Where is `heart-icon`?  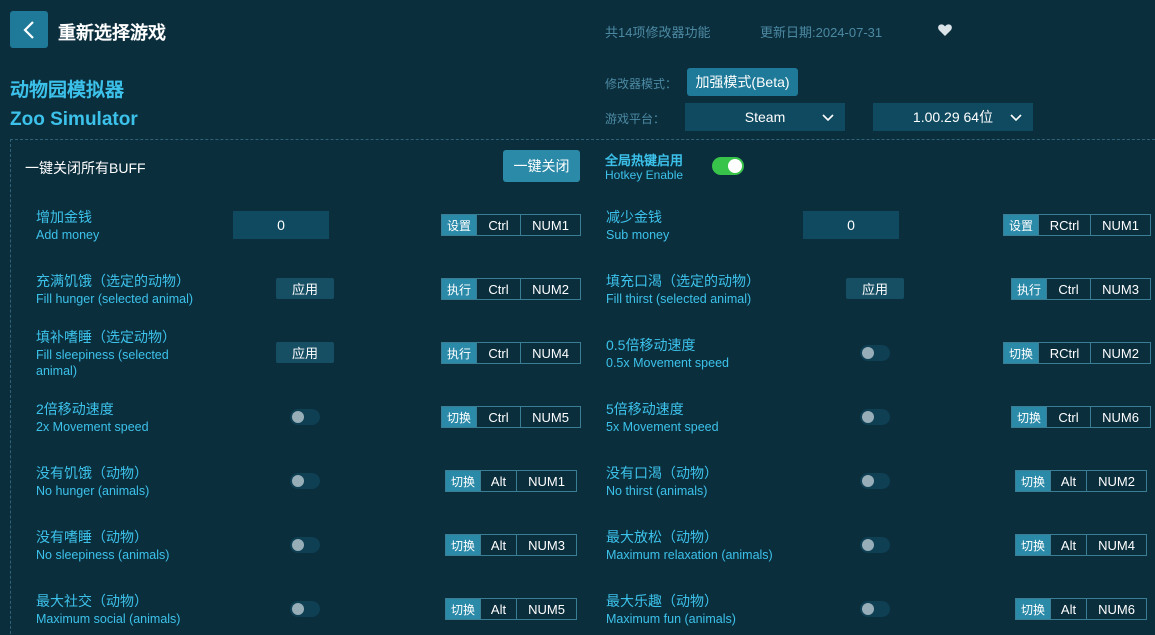 heart-icon is located at coordinates (945, 30).